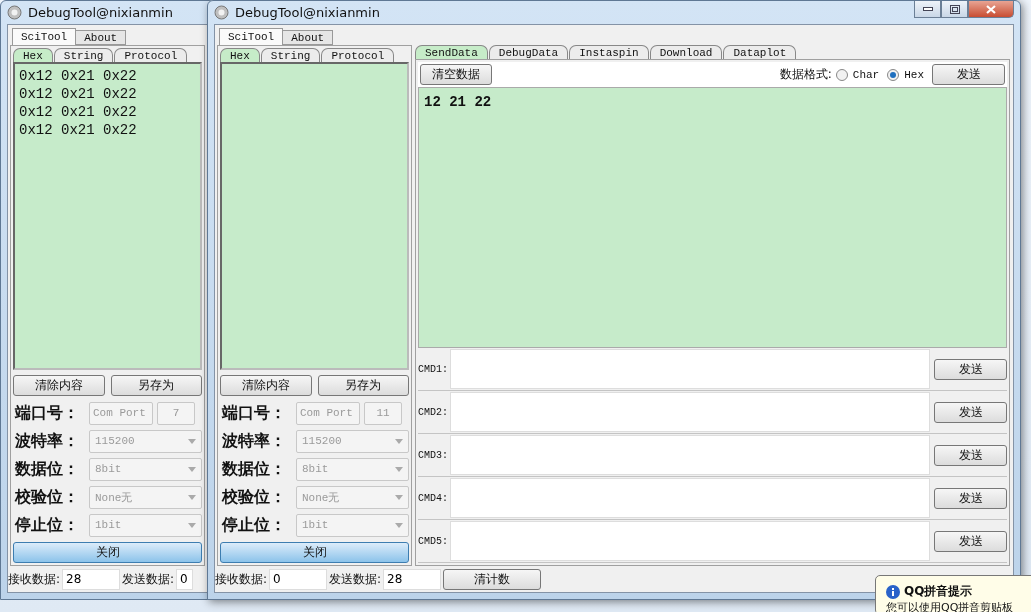  Describe the element at coordinates (609, 52) in the screenshot. I see `tab: Instaspin` at that location.